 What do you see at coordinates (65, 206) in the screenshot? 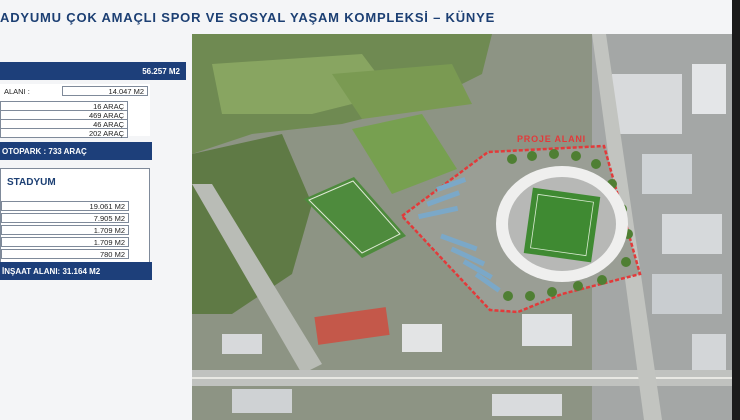
I see `stadium-row-1: 19.061 M2` at bounding box center [65, 206].